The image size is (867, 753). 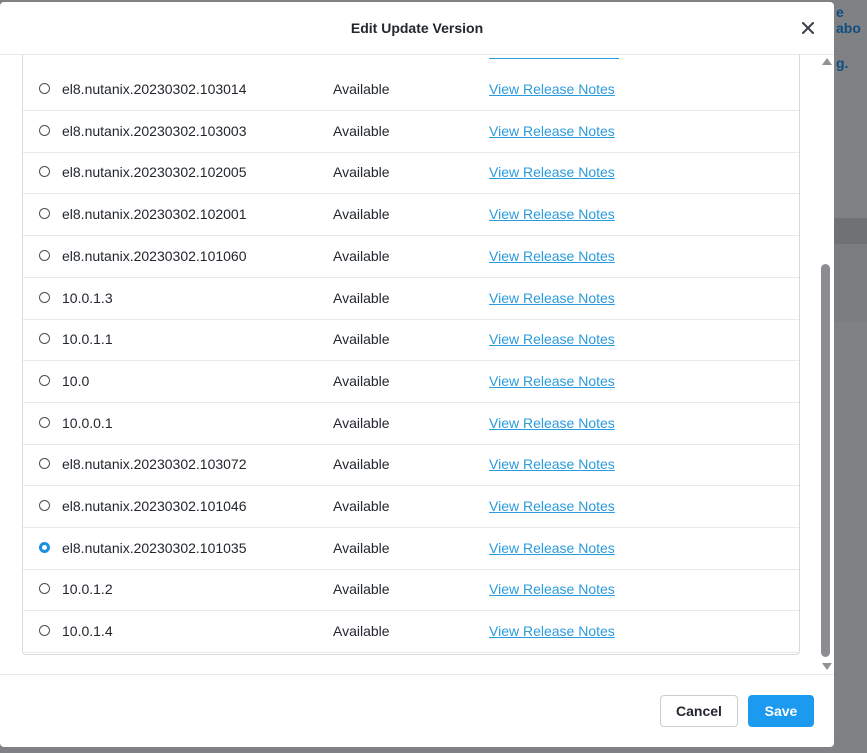 I want to click on version-row: 10.0 Available View Release Notes, so click(x=411, y=382).